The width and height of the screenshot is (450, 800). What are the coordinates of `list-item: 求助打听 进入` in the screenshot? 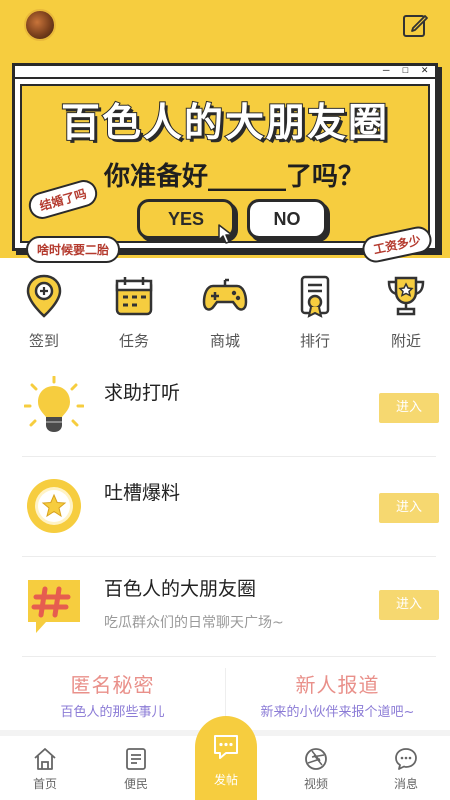 It's located at (225, 409).